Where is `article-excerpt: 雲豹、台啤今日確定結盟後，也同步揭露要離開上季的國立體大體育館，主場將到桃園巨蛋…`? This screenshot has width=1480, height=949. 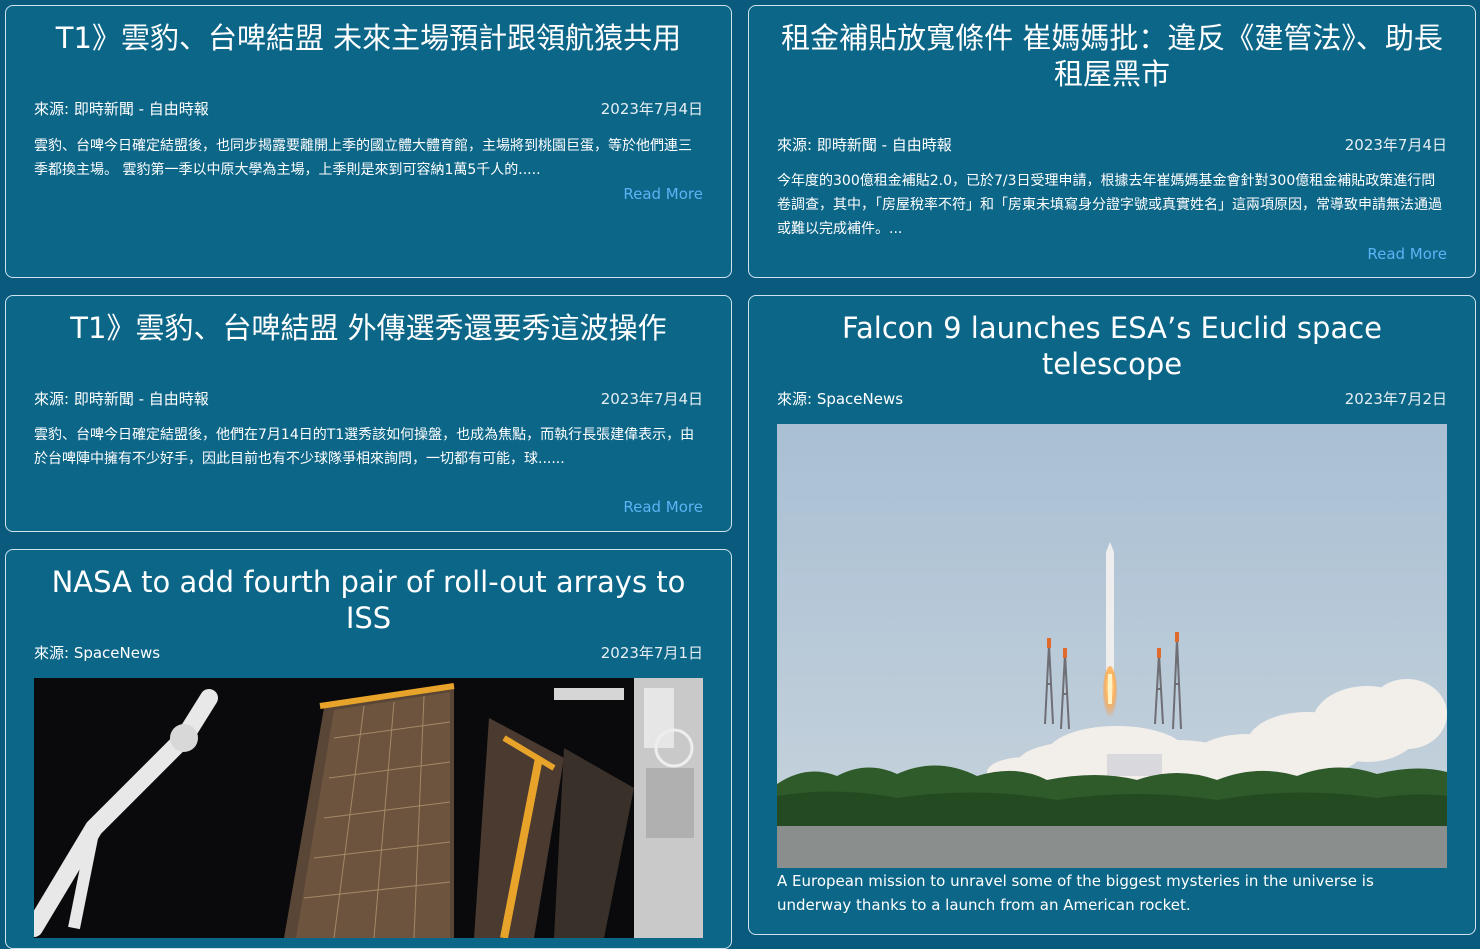
article-excerpt: 雲豹、台啤今日確定結盟後，也同步揭露要離開上季的國立體大體育館，主場將到桃園巨蛋… is located at coordinates (363, 158).